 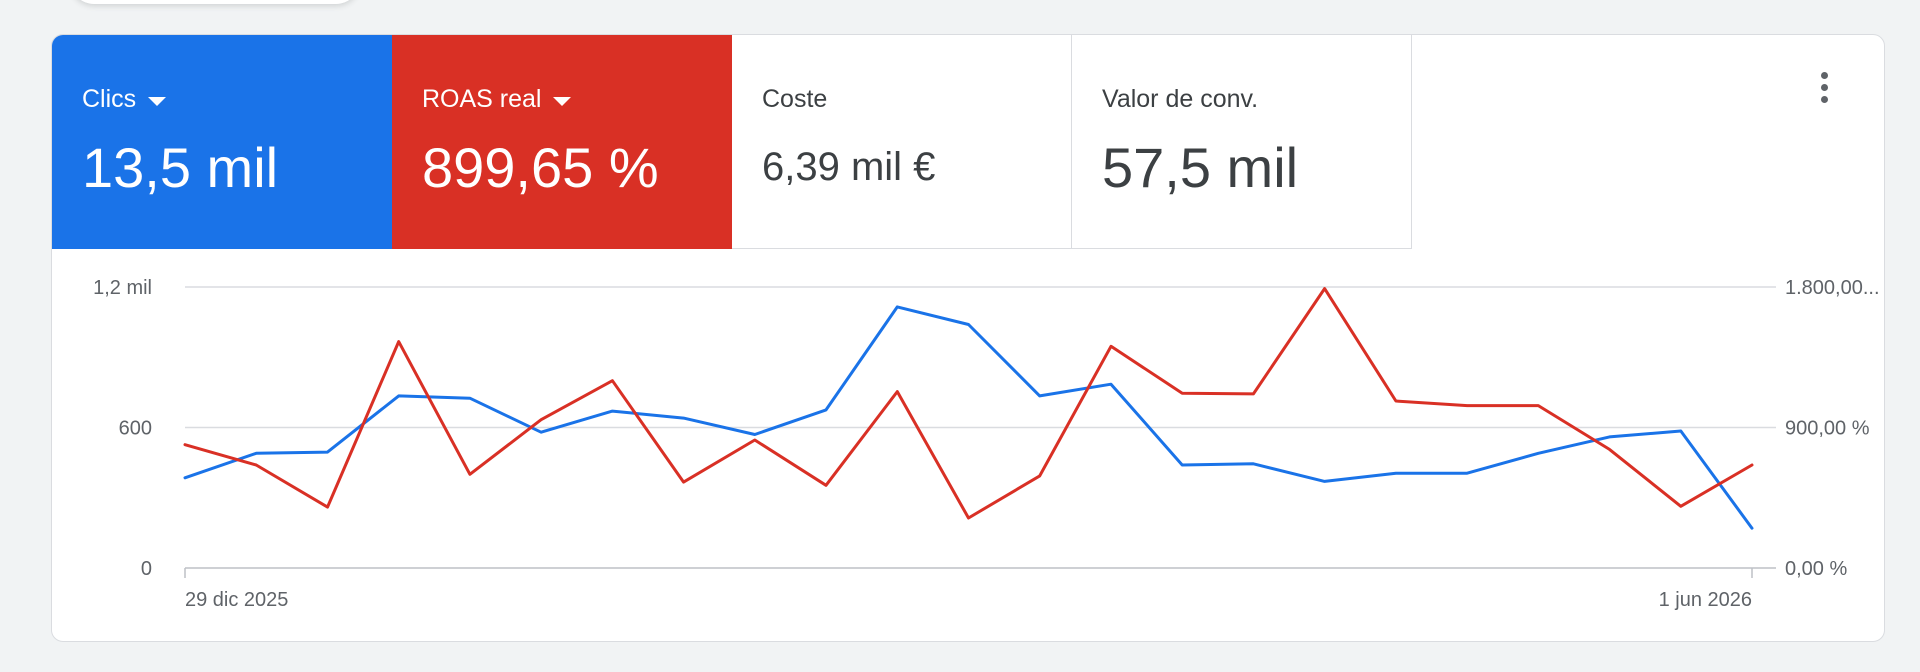 I want to click on x-tick-label: 29 dic 2025, so click(x=236, y=600).